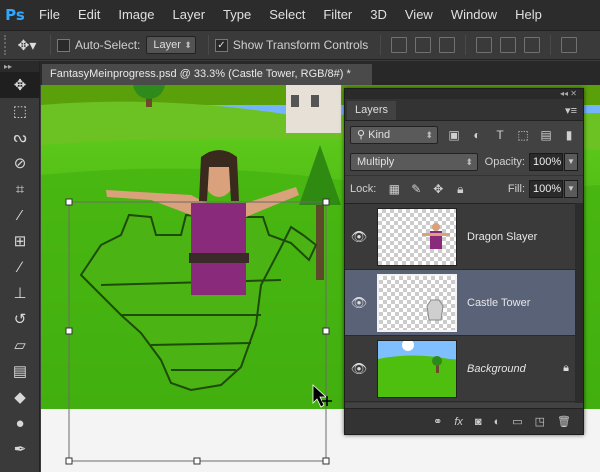 Image resolution: width=600 pixels, height=472 pixels. Describe the element at coordinates (504, 161) in the screenshot. I see `opacity-label: Opacity:` at that location.